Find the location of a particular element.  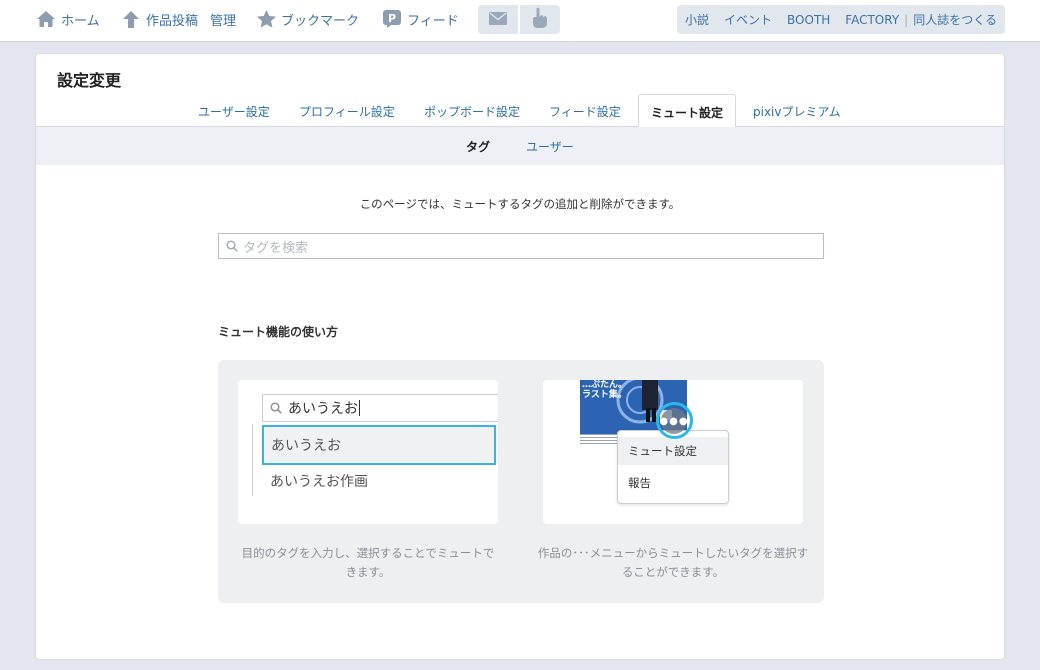

tag-search-input: タグを検索 is located at coordinates (521, 246).